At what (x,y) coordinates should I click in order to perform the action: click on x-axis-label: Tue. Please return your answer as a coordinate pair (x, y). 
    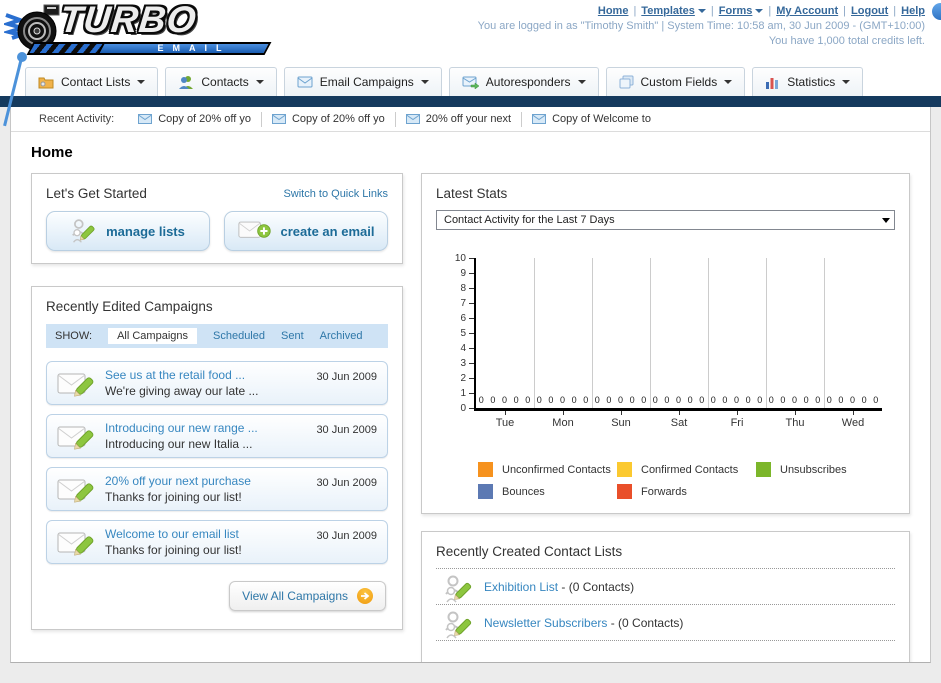
    Looking at the image, I should click on (505, 423).